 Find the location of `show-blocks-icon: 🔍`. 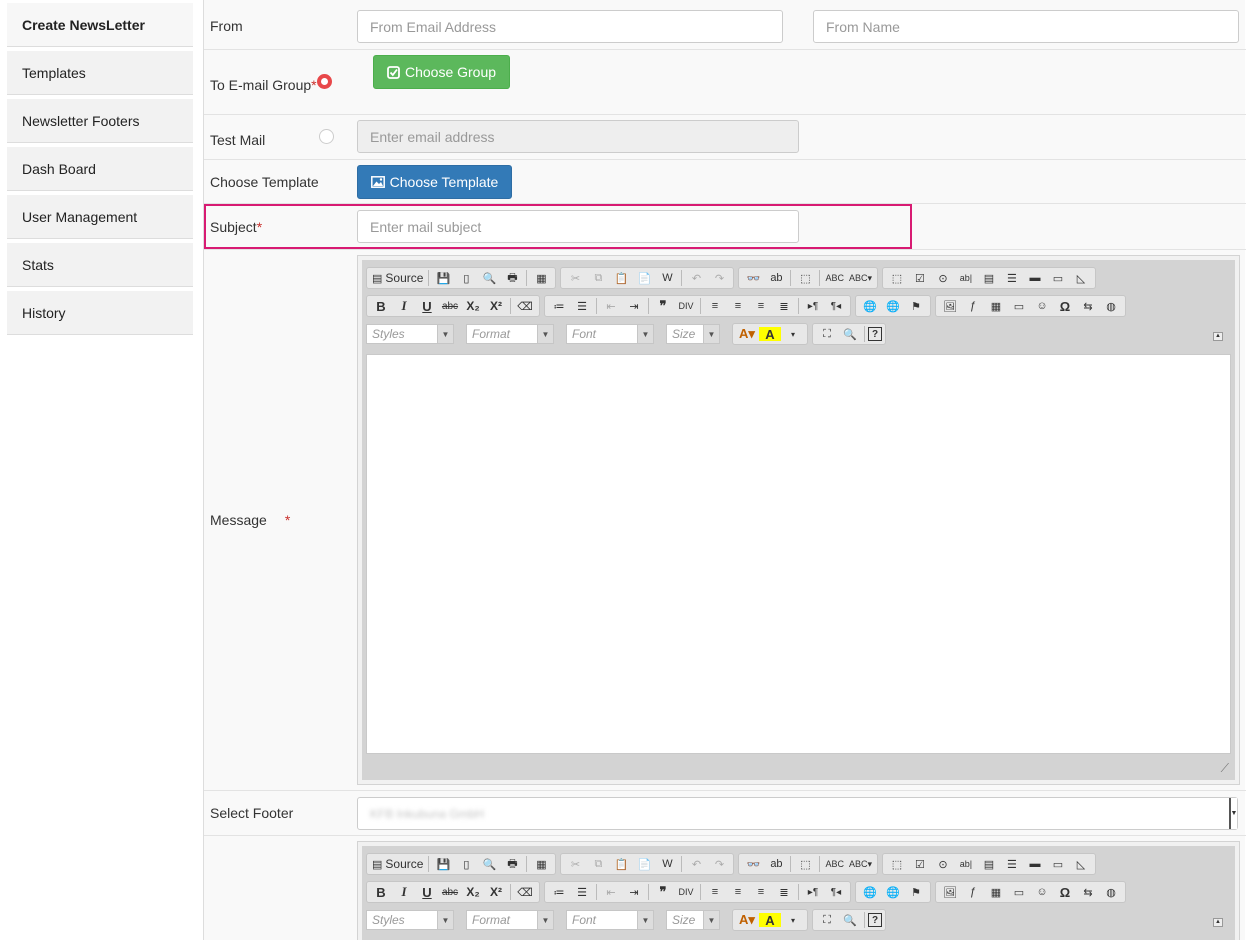

show-blocks-icon: 🔍 is located at coordinates (850, 334).